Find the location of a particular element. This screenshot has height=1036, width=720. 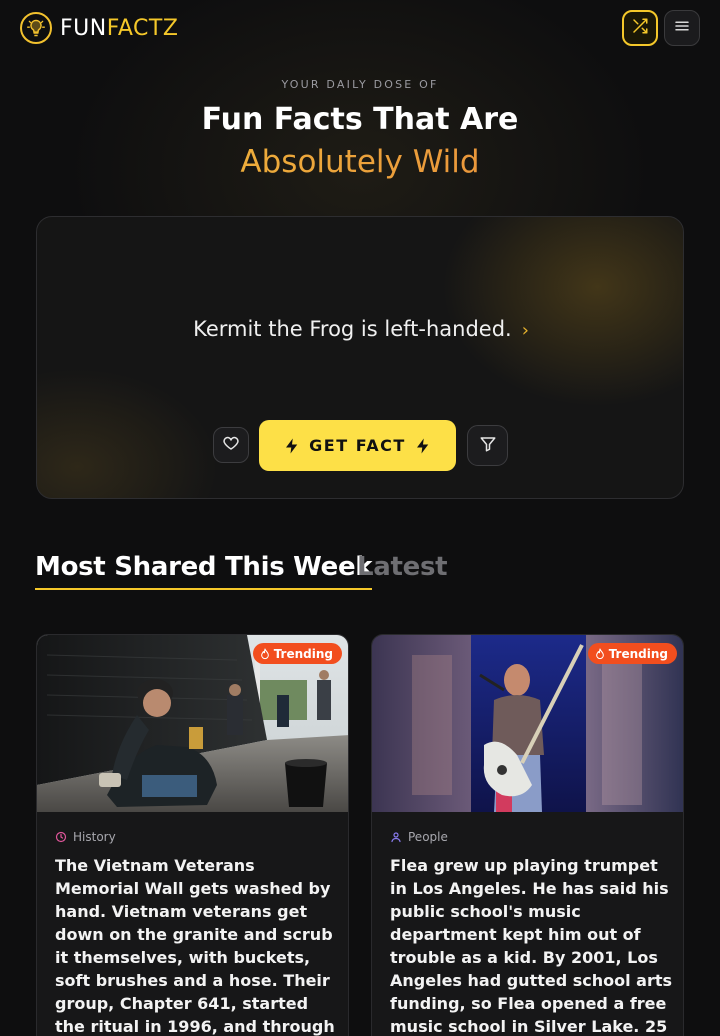

filter-icon is located at coordinates (488, 446).